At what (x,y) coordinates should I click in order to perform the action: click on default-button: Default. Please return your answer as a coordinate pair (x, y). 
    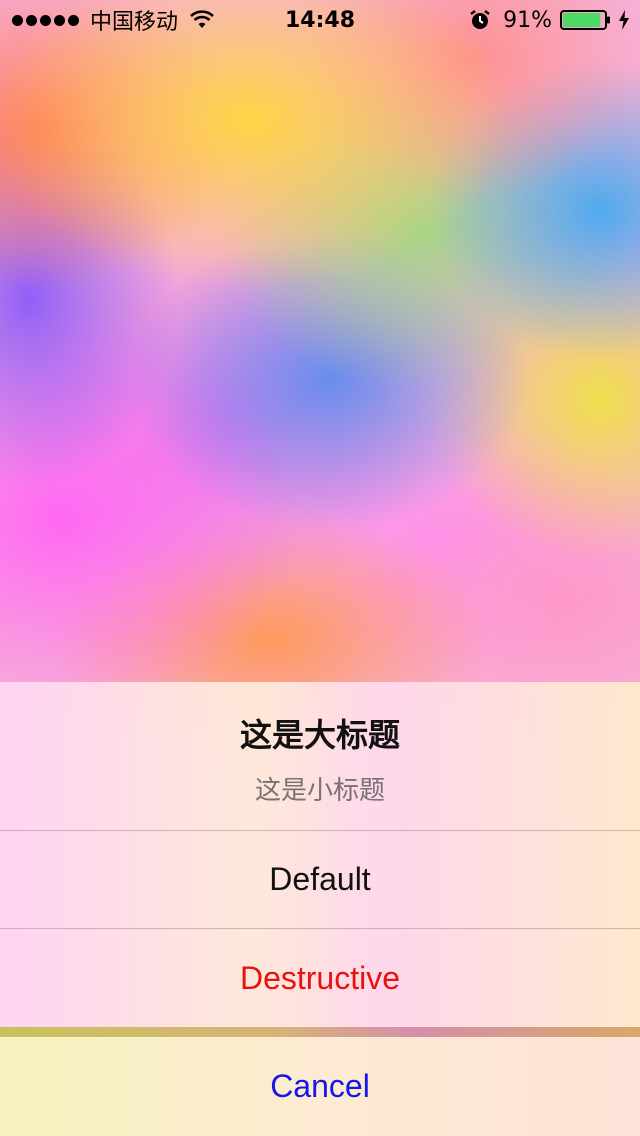
    Looking at the image, I should click on (320, 880).